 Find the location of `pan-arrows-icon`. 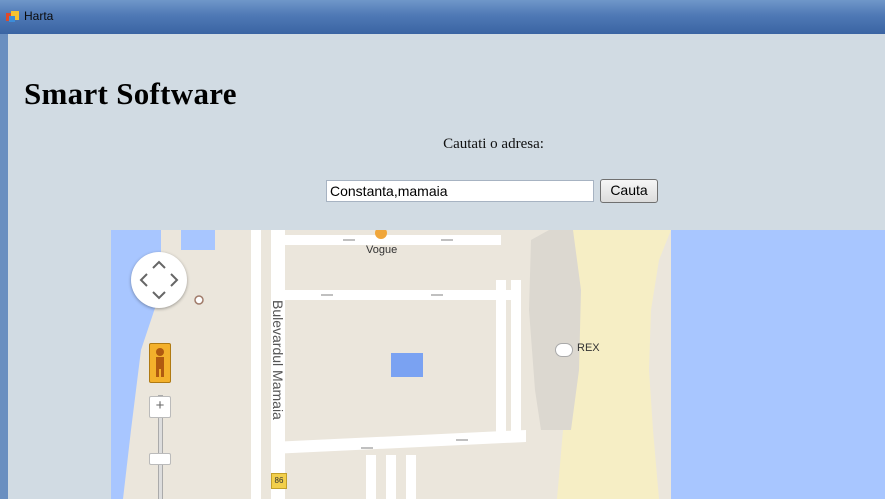

pan-arrows-icon is located at coordinates (159, 280).